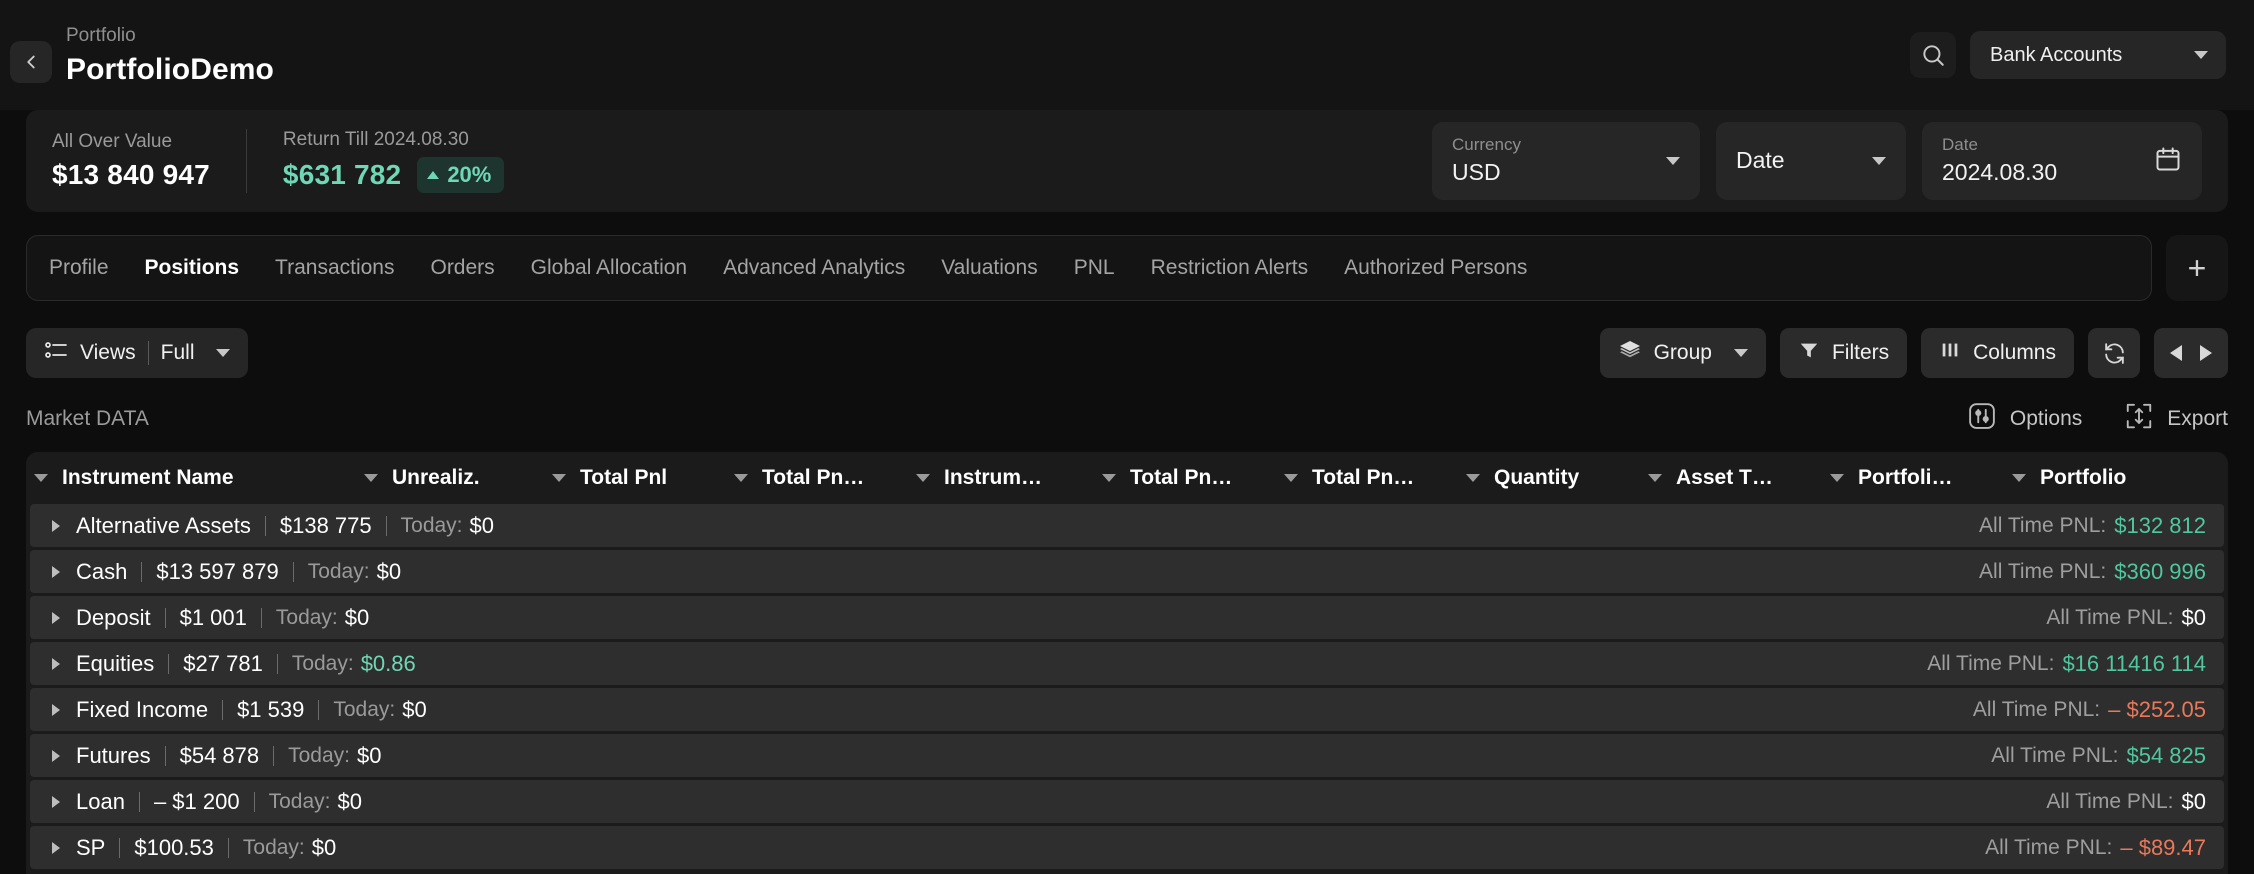 Image resolution: width=2254 pixels, height=874 pixels. Describe the element at coordinates (1435, 268) in the screenshot. I see `tab-authorized-persons: Authorized Persons` at that location.